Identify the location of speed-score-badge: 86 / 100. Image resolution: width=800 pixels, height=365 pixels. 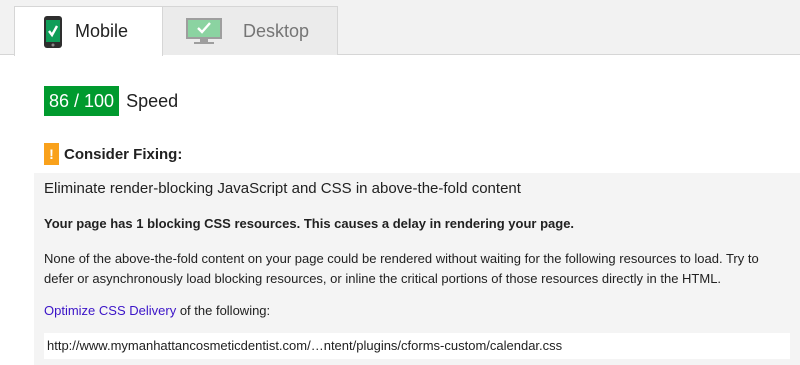
(82, 101).